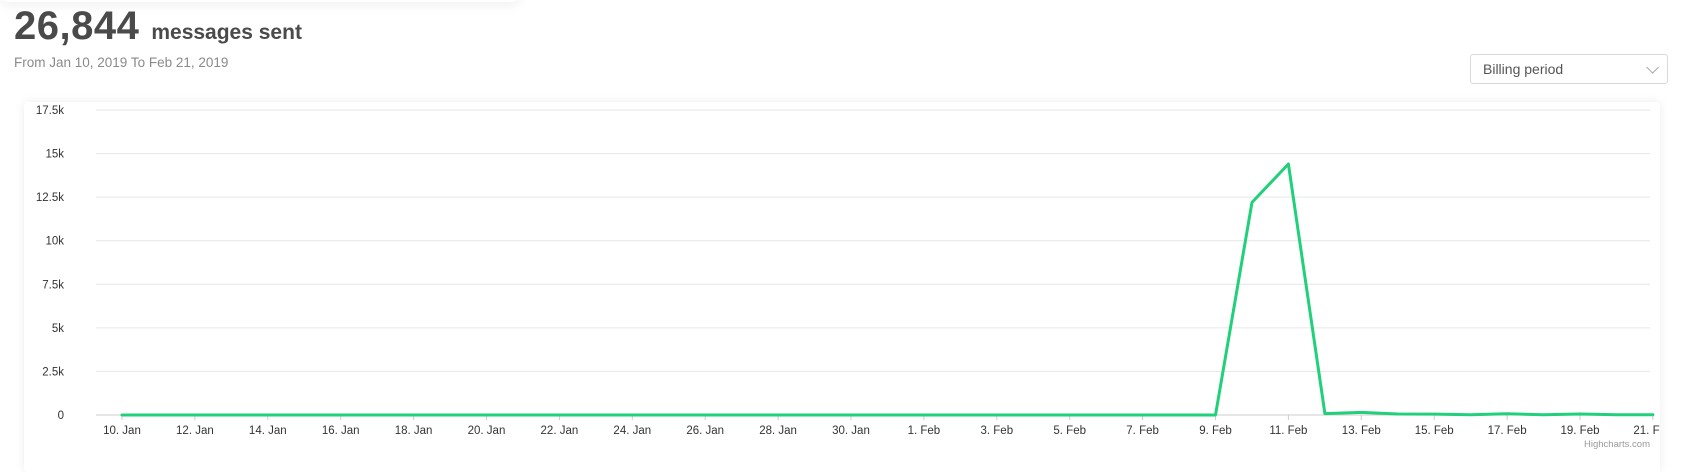  What do you see at coordinates (924, 431) in the screenshot?
I see `x-tick-label: 1. Feb` at bounding box center [924, 431].